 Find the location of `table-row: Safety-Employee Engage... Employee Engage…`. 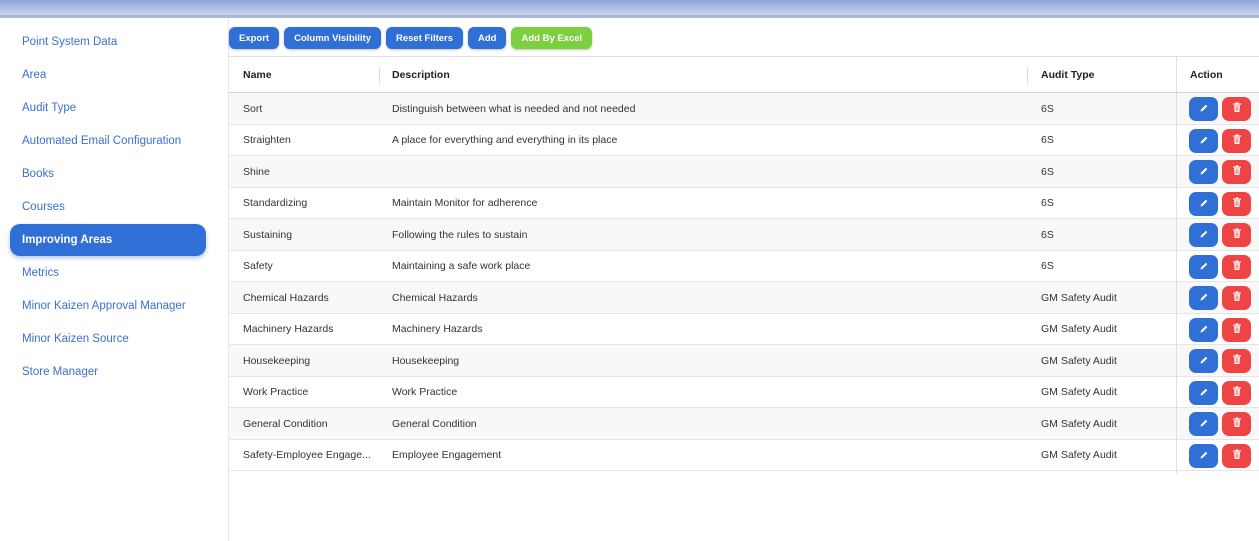

table-row: Safety-Employee Engage... Employee Engage… is located at coordinates (744, 455).